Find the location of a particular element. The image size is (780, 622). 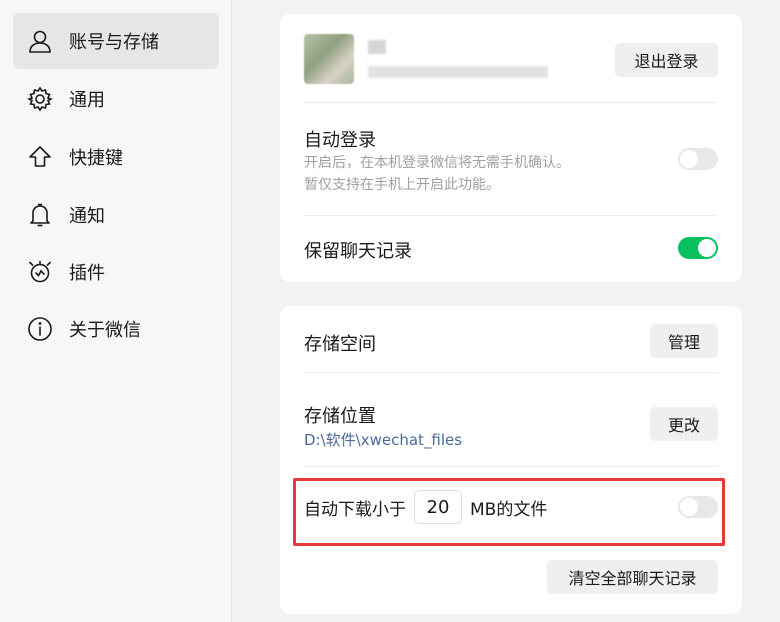

sidebar-item-about: 关于微信 is located at coordinates (116, 329).